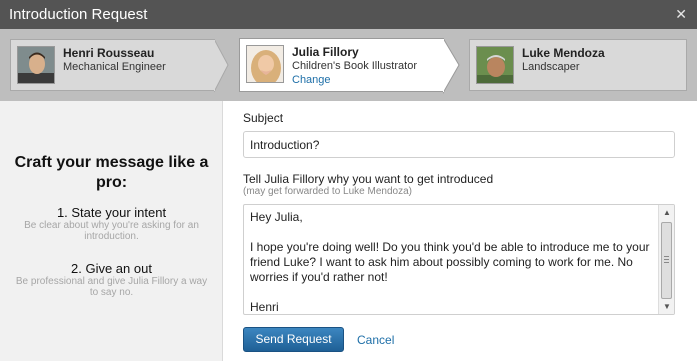 Image resolution: width=697 pixels, height=361 pixels. Describe the element at coordinates (666, 306) in the screenshot. I see `scroll-down-icon: ▼` at that location.